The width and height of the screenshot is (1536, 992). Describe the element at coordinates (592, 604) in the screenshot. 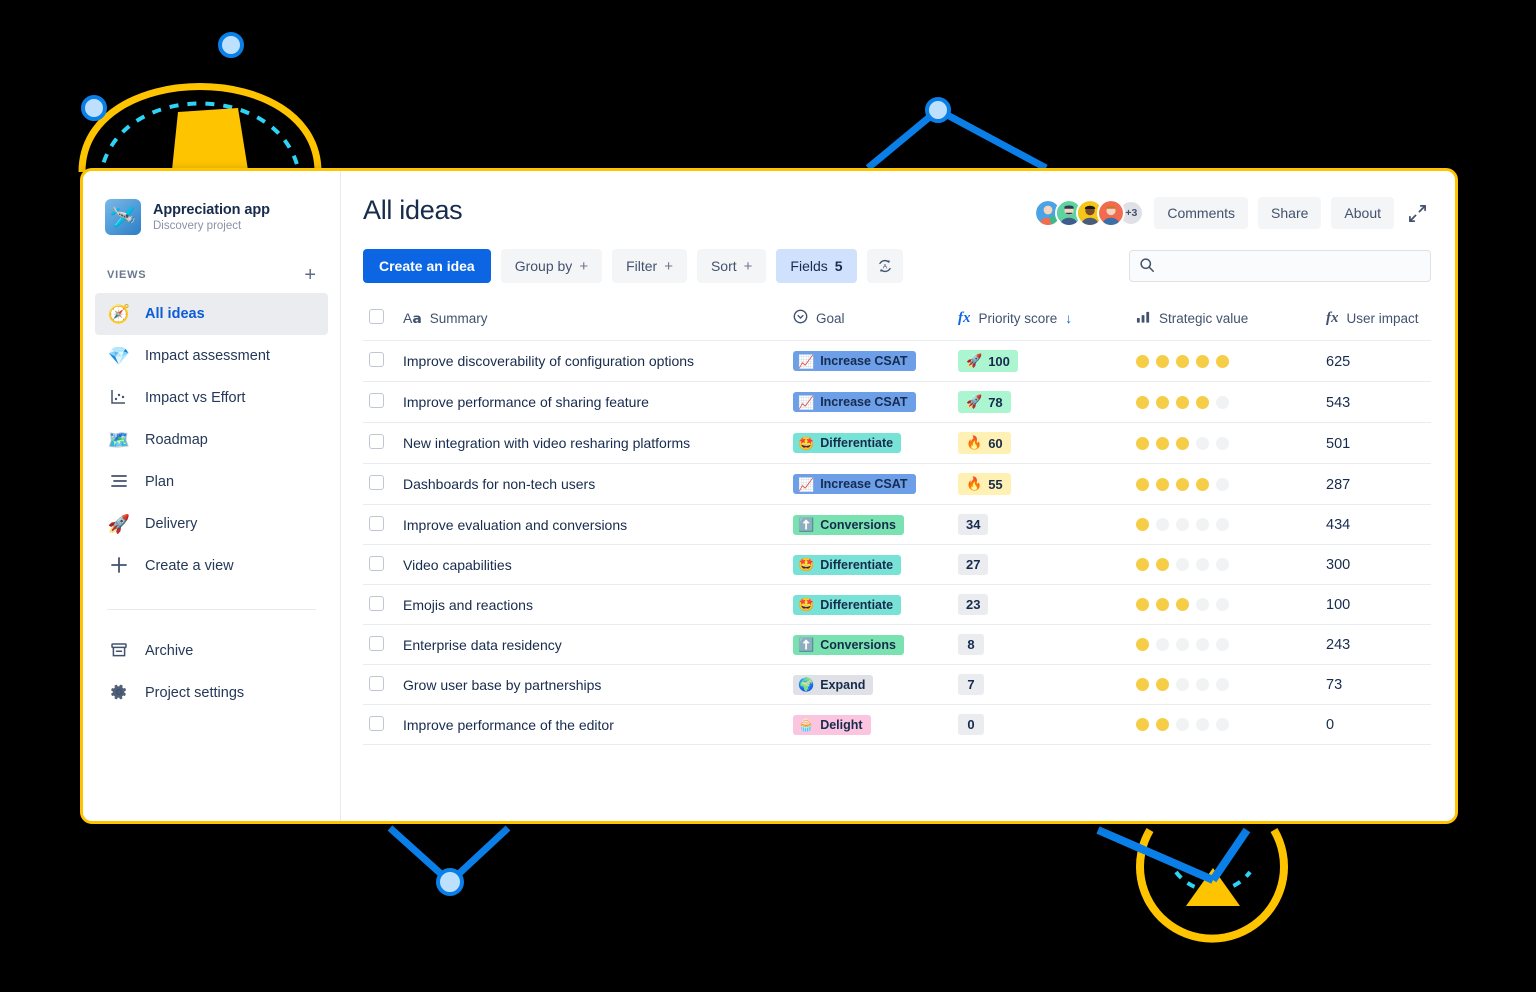

I see `cell-summary: Emojis and reactions` at that location.